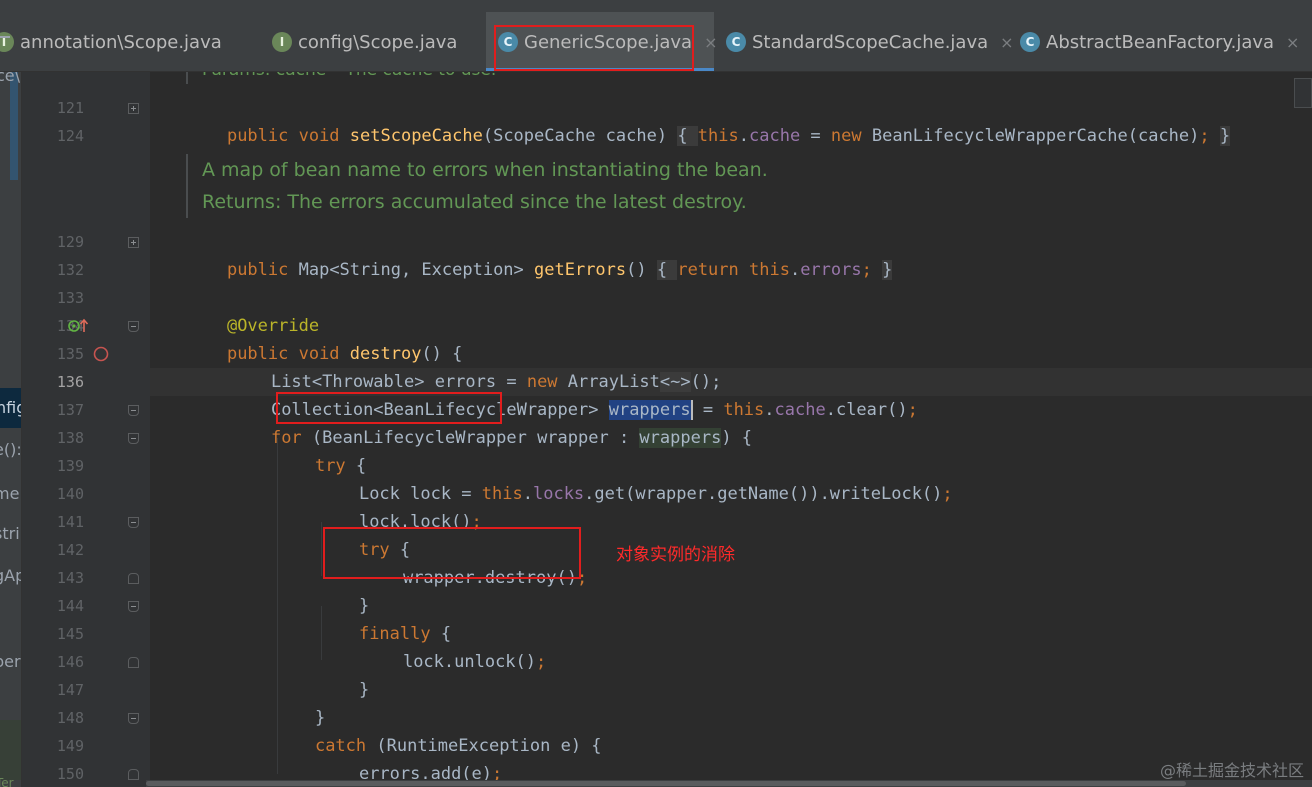 This screenshot has height=787, width=1312. I want to click on tree-item-fragment: gAp, so click(10, 575).